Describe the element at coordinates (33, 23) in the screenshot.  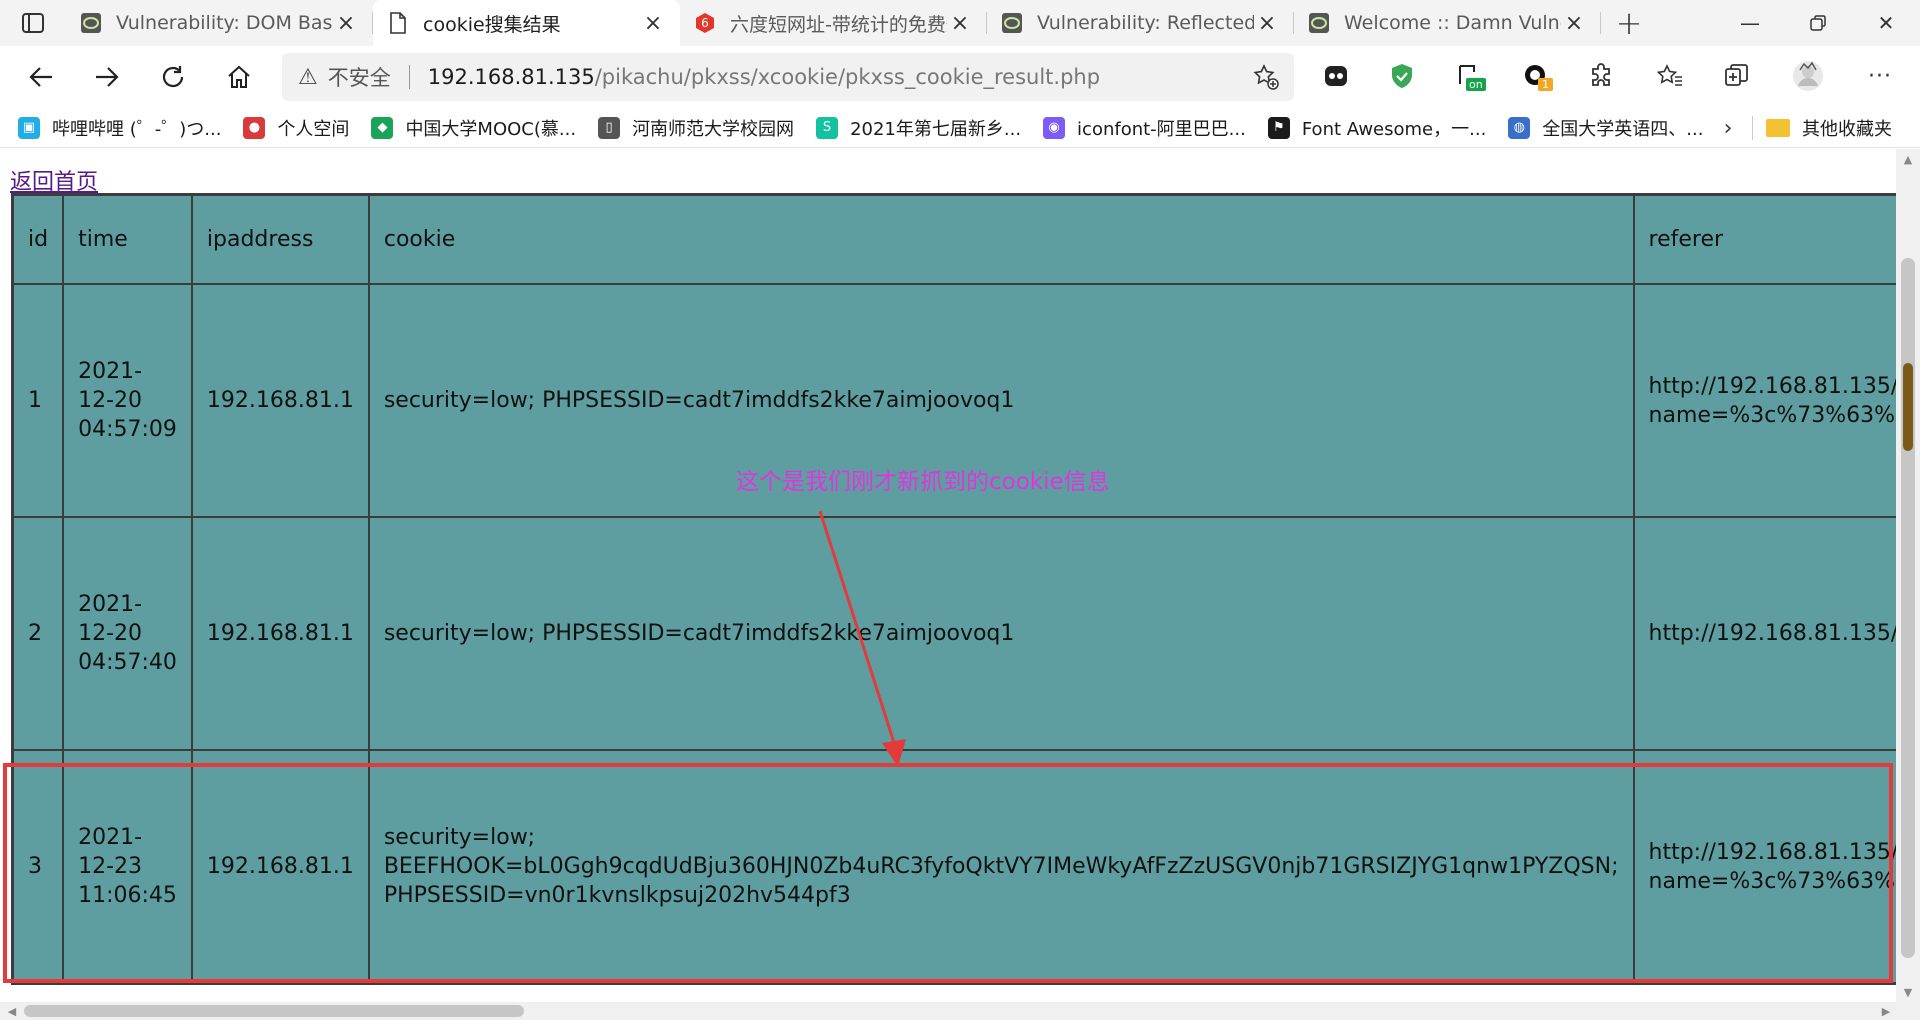
I see `tab-actions-button` at that location.